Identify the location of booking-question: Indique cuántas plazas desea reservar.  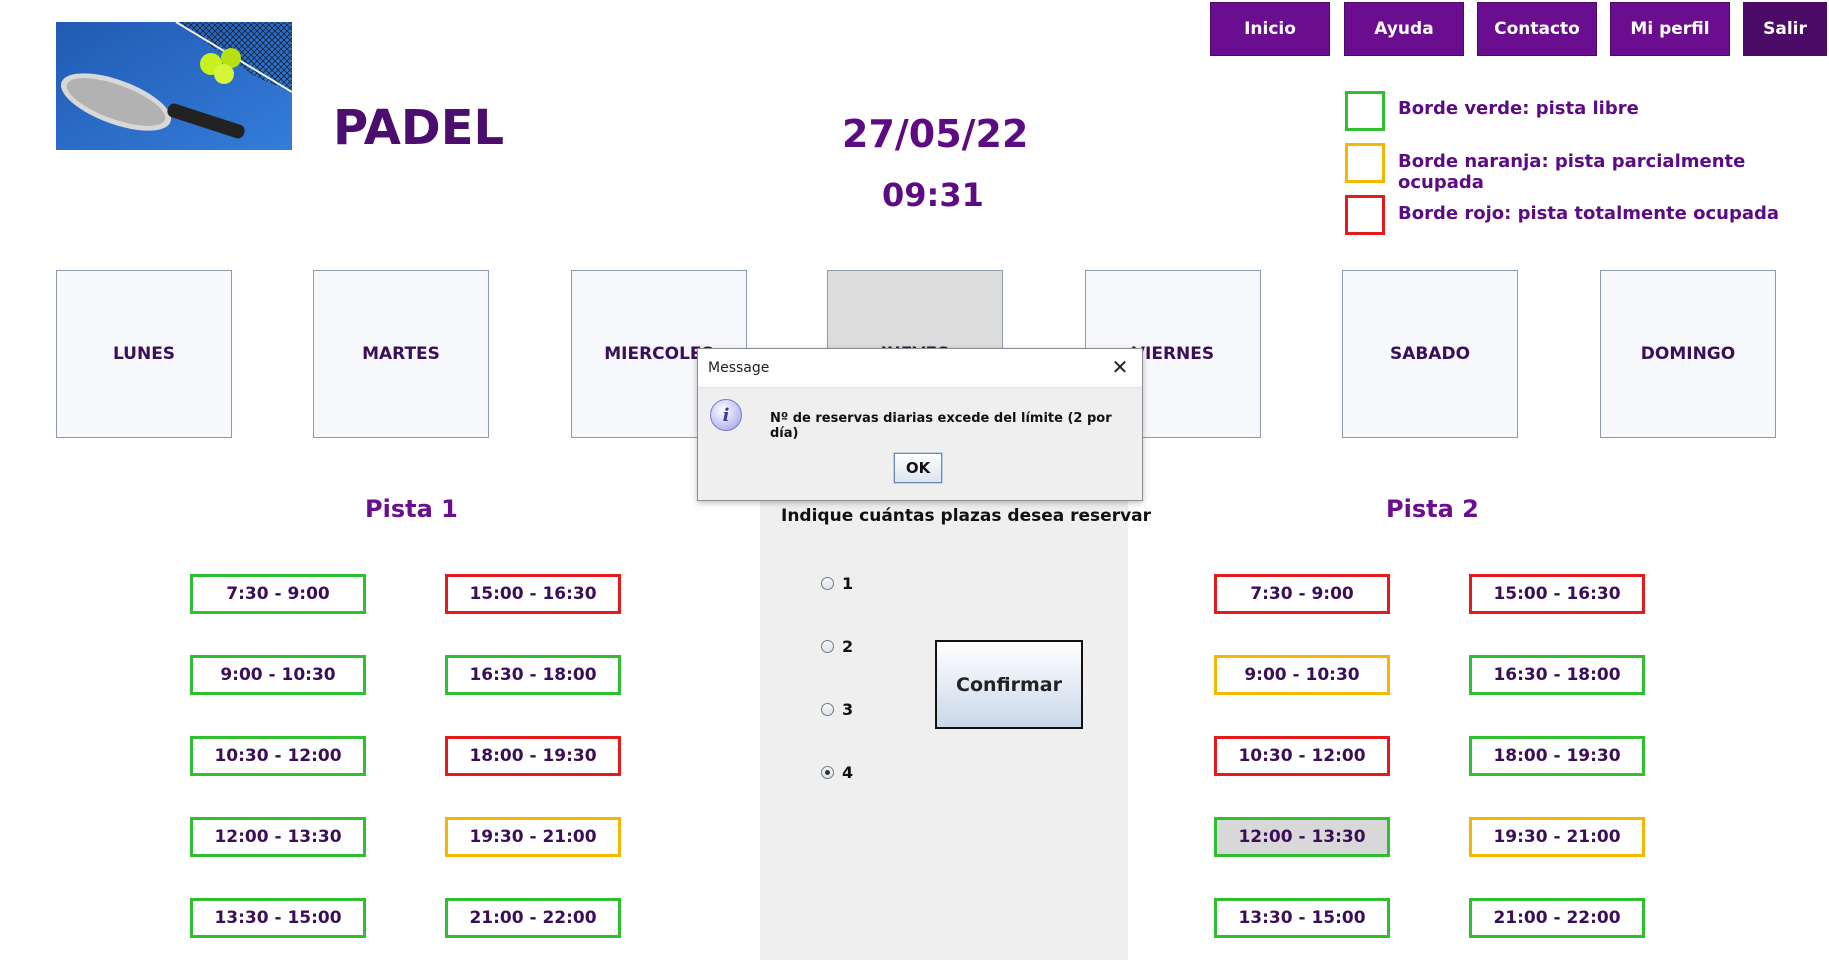
(966, 516).